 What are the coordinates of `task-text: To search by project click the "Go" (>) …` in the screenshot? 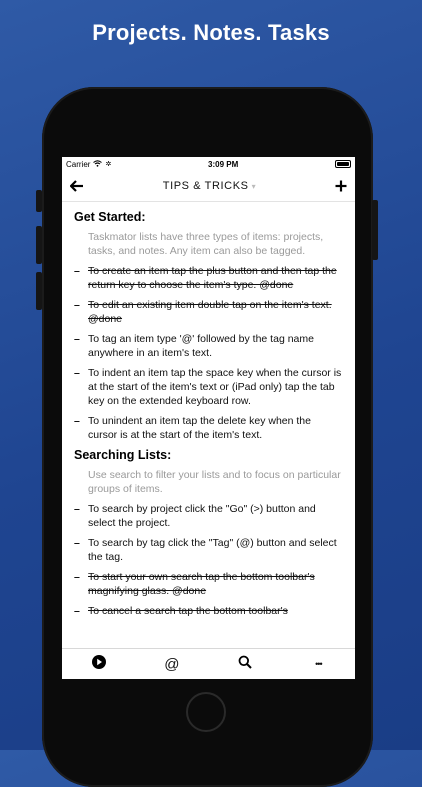 It's located at (202, 516).